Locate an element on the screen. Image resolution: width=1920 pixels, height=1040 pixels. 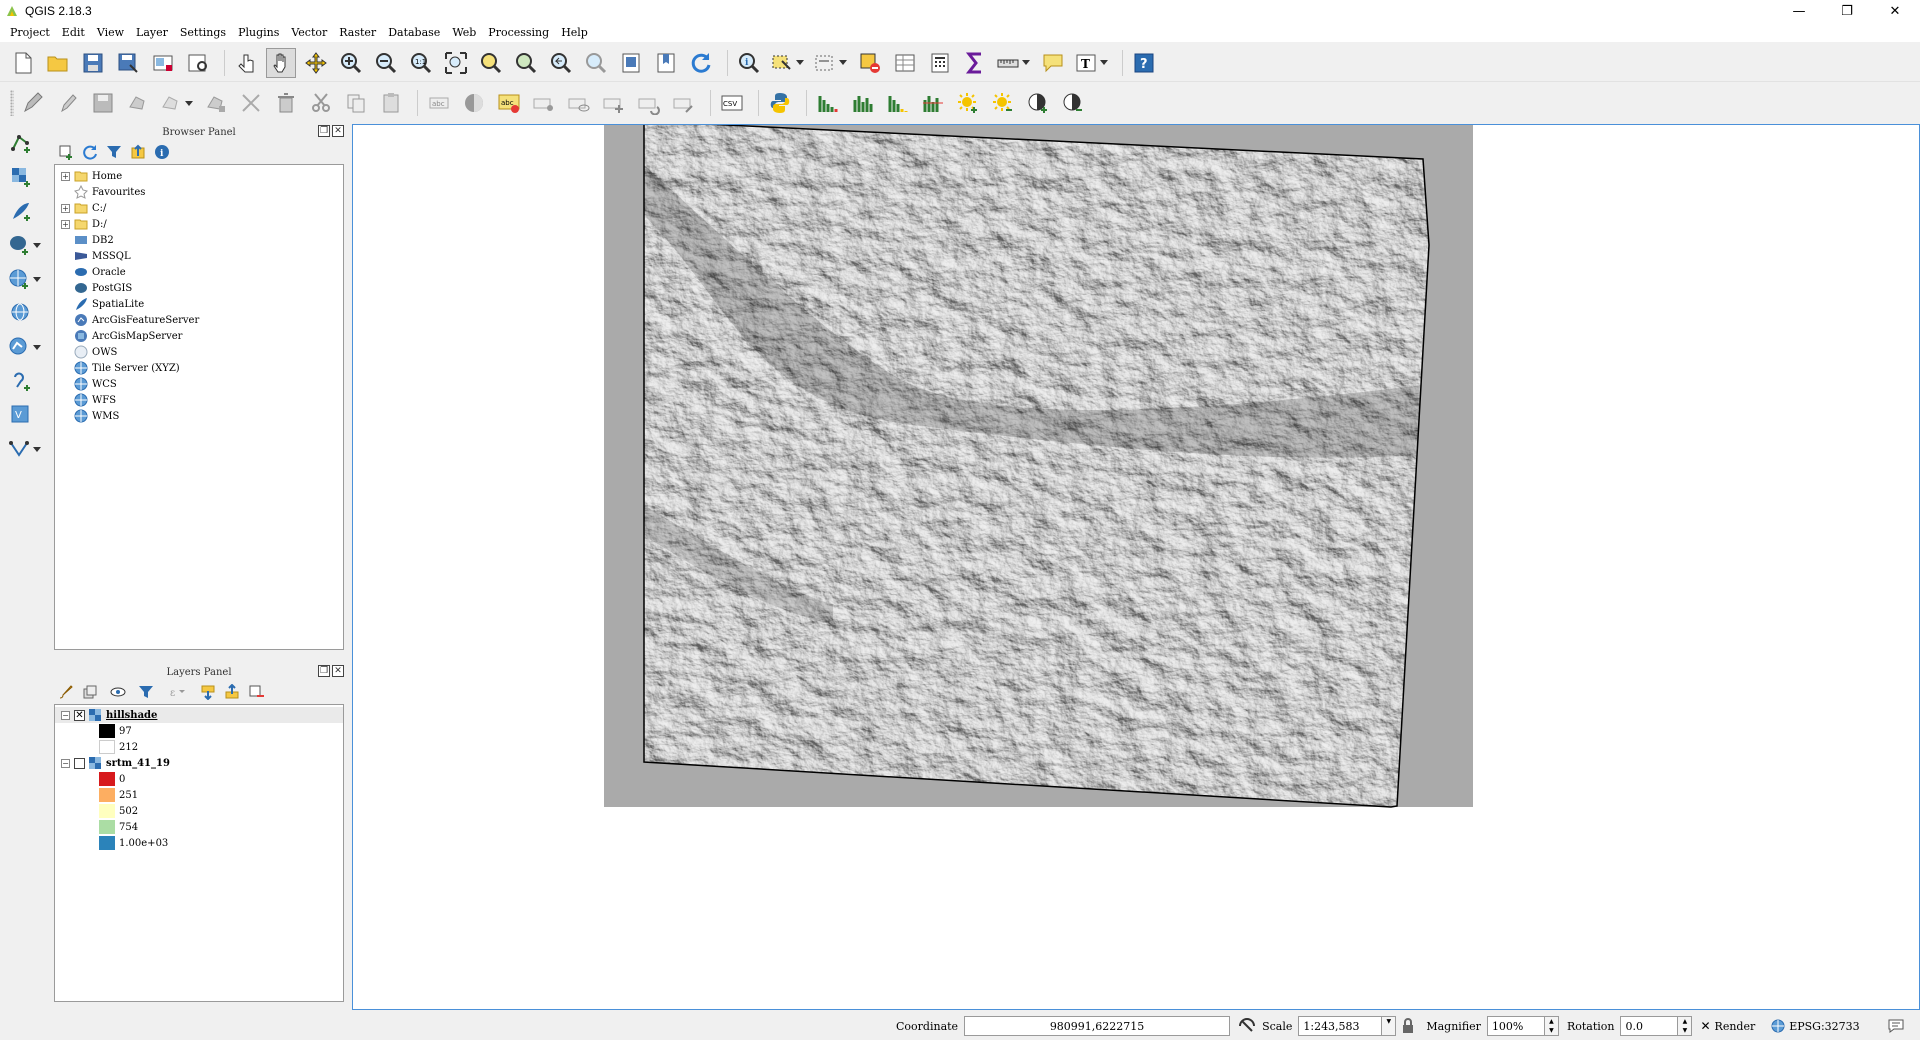
crs-globe-icon is located at coordinates (1778, 1026).